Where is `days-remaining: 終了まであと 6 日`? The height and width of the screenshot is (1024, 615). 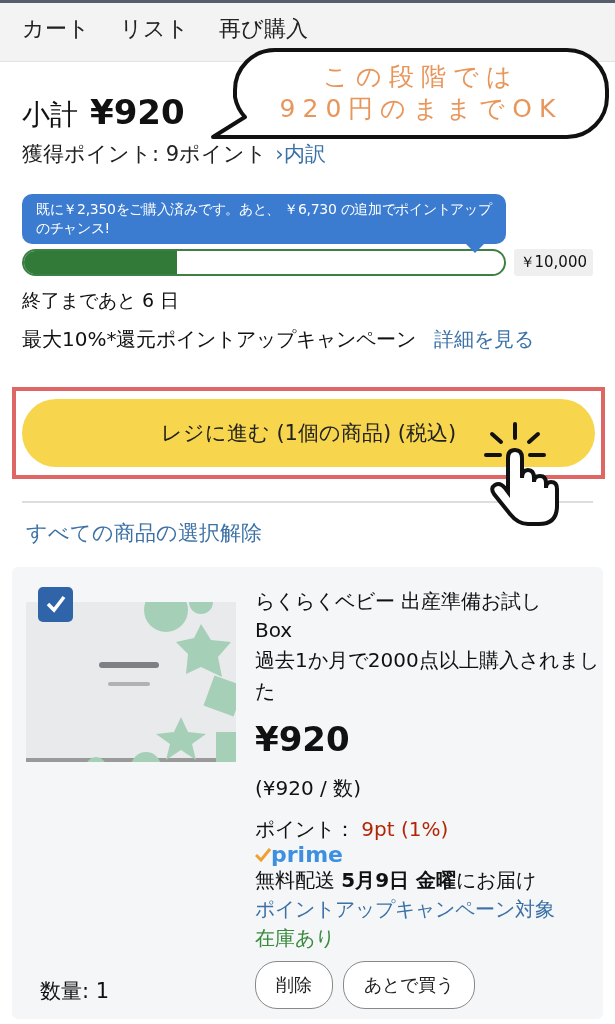 days-remaining: 終了まであと 6 日 is located at coordinates (101, 300).